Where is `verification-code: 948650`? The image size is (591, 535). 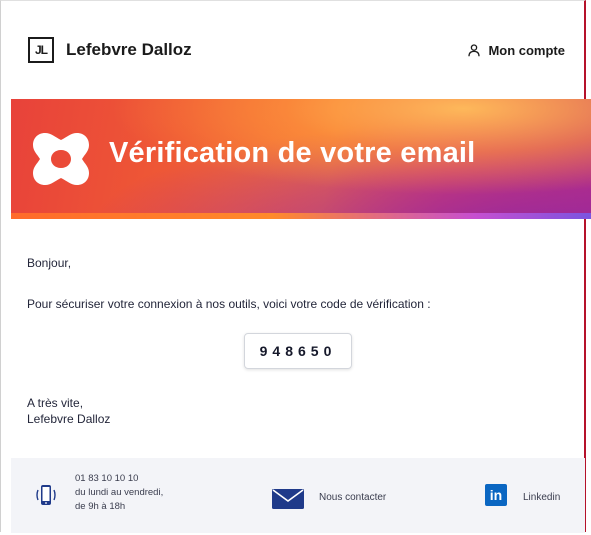
verification-code: 948650 is located at coordinates (298, 351).